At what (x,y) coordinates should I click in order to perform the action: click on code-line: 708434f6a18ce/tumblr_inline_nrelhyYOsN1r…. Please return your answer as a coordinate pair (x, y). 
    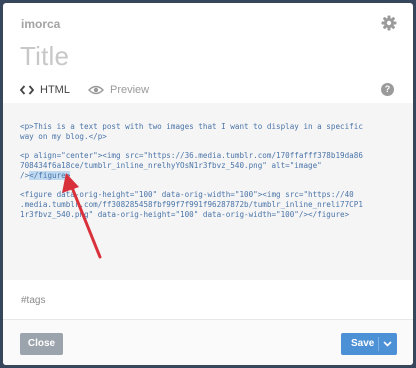
    Looking at the image, I should click on (171, 165).